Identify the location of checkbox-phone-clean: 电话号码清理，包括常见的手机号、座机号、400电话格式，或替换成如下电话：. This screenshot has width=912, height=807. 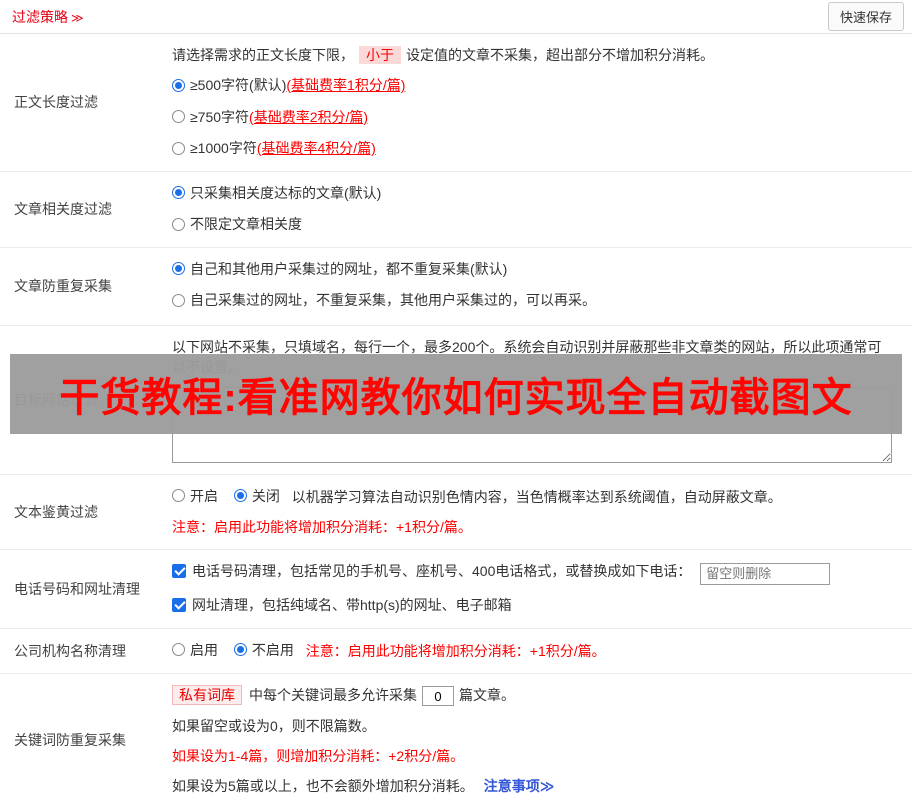
(431, 571).